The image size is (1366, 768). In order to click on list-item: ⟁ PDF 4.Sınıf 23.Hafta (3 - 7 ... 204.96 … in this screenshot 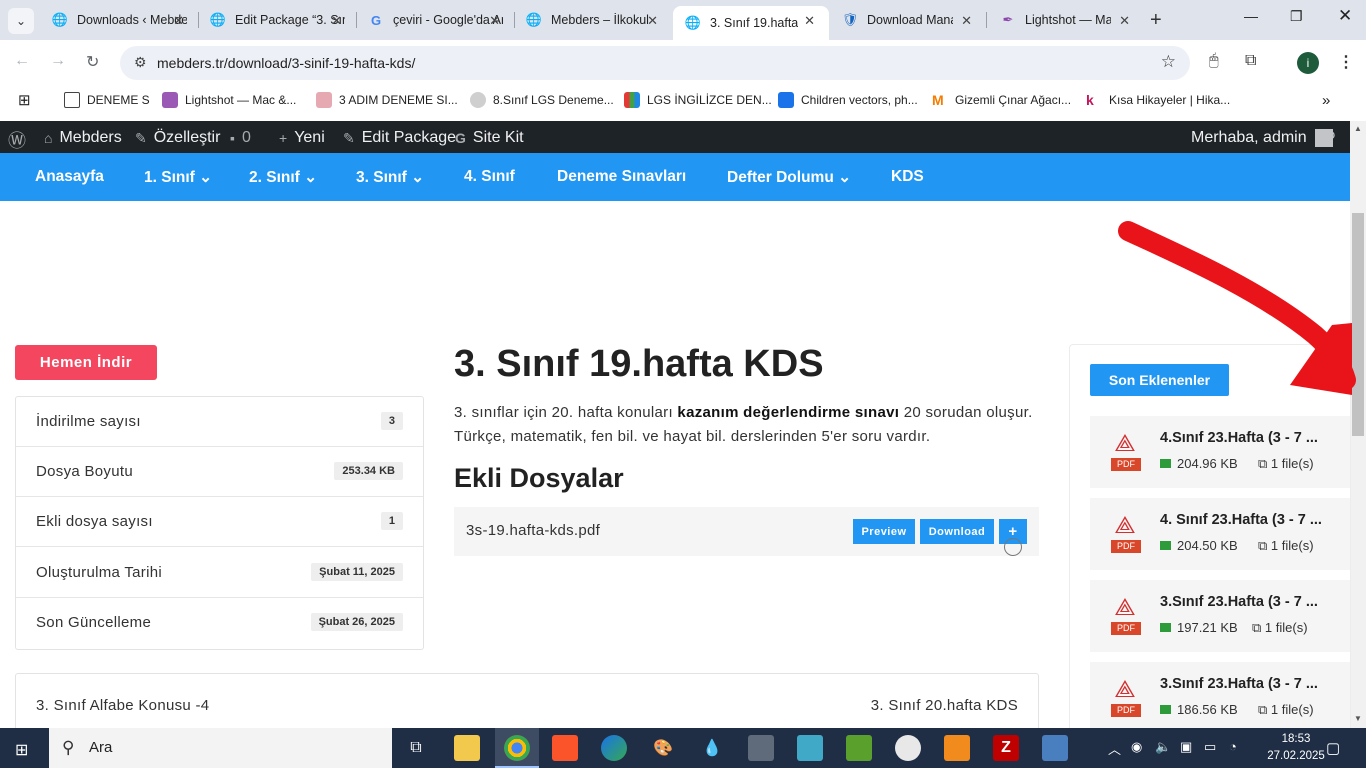, I will do `click(1220, 452)`.